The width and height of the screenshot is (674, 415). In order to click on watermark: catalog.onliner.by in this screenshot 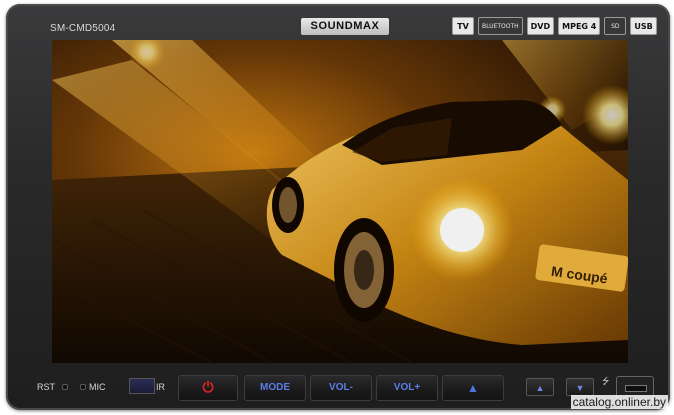, I will do `click(619, 402)`.